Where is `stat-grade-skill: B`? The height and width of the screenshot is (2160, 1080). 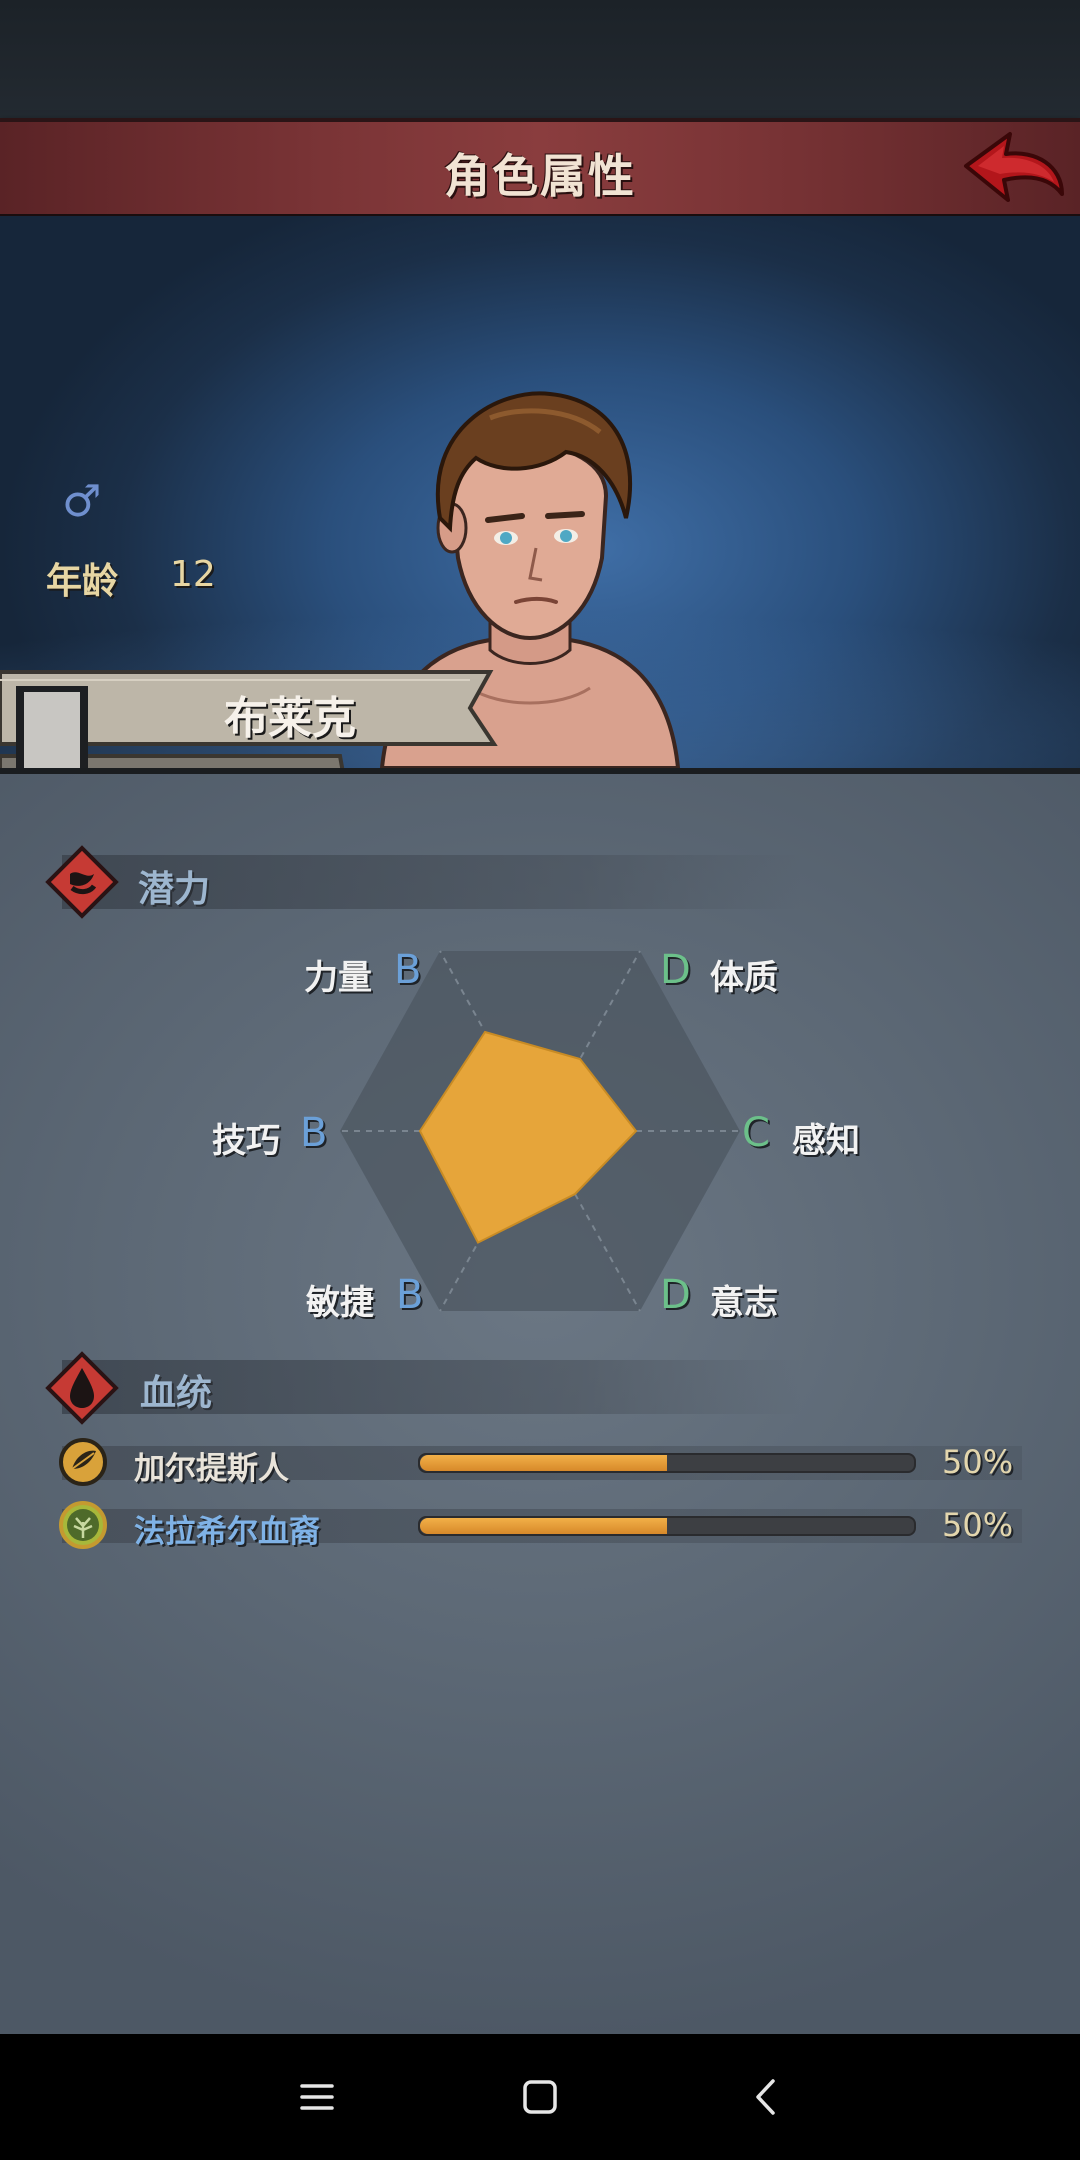
stat-grade-skill: B is located at coordinates (314, 1133).